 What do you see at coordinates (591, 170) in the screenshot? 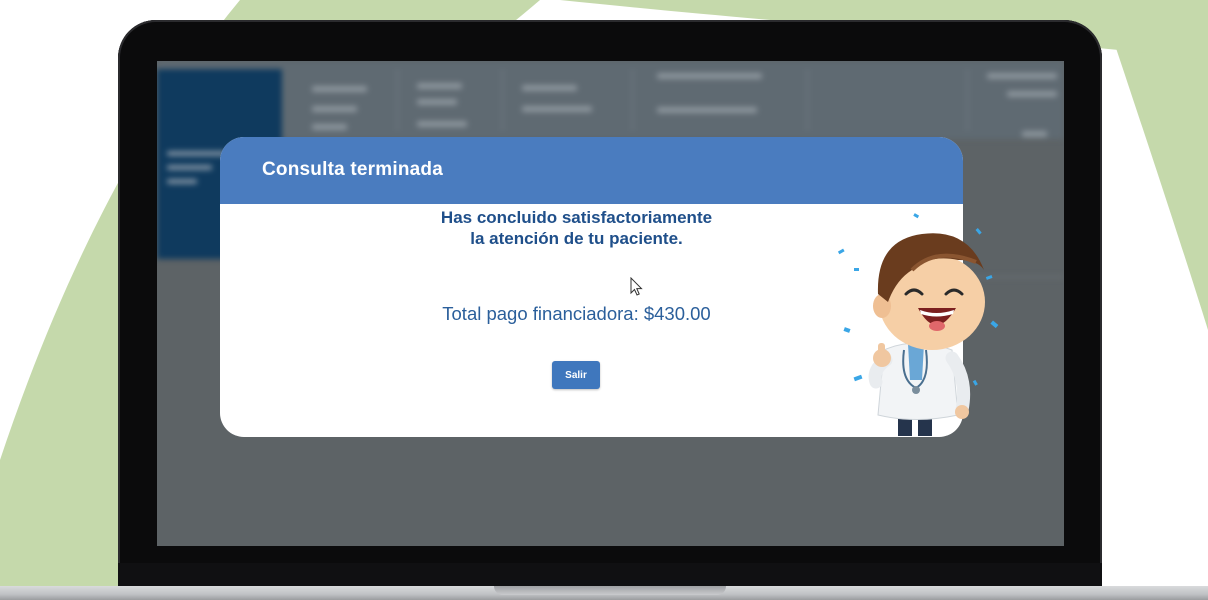
I see `dialog-header: Consulta terminada` at bounding box center [591, 170].